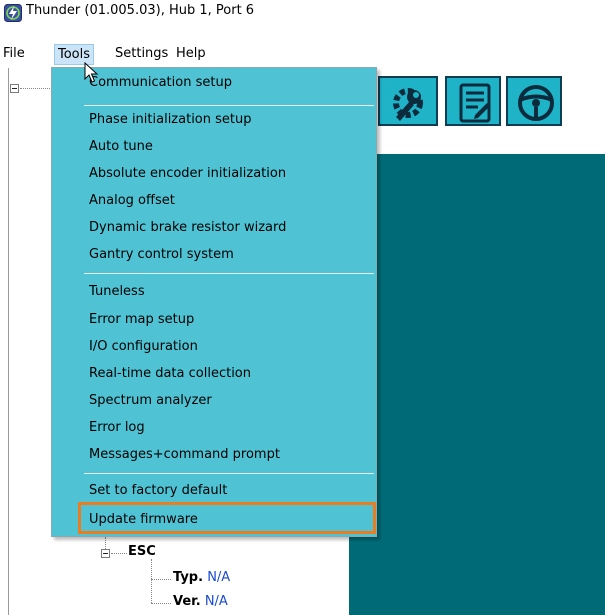 This screenshot has height=615, width=605. I want to click on menu-item-messages-command-prompt: Messages+command prompt, so click(184, 455).